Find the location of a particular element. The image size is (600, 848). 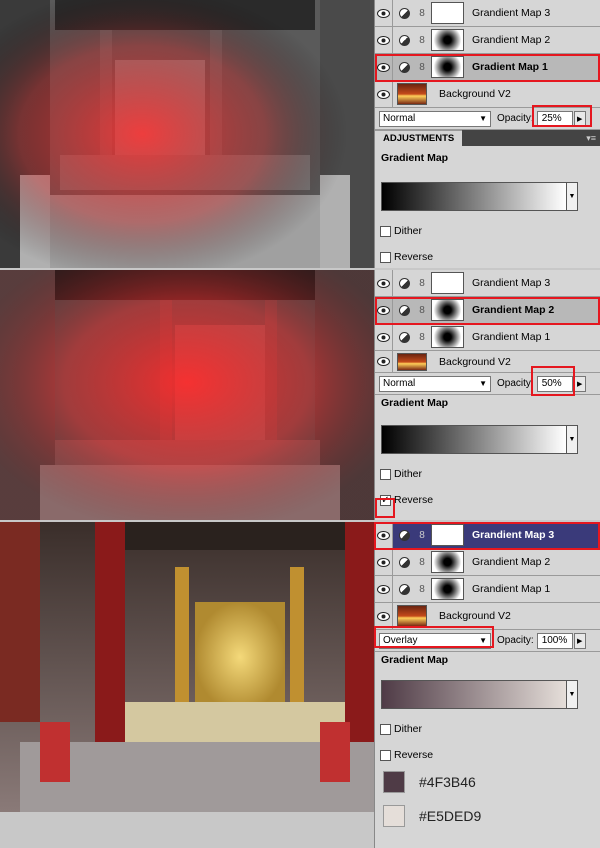

adjustments-tabbar: ADJUSTMENTS ▾≡ is located at coordinates (487, 138).